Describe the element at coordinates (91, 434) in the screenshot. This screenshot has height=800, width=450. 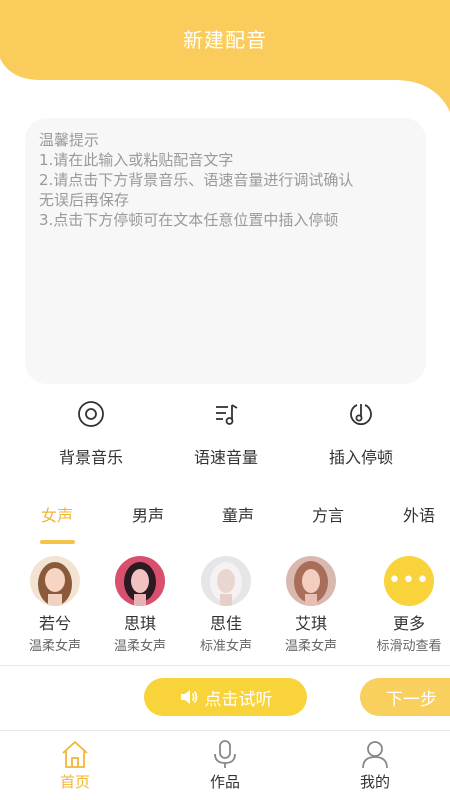
I see `background-music-button: 背景音乐` at that location.